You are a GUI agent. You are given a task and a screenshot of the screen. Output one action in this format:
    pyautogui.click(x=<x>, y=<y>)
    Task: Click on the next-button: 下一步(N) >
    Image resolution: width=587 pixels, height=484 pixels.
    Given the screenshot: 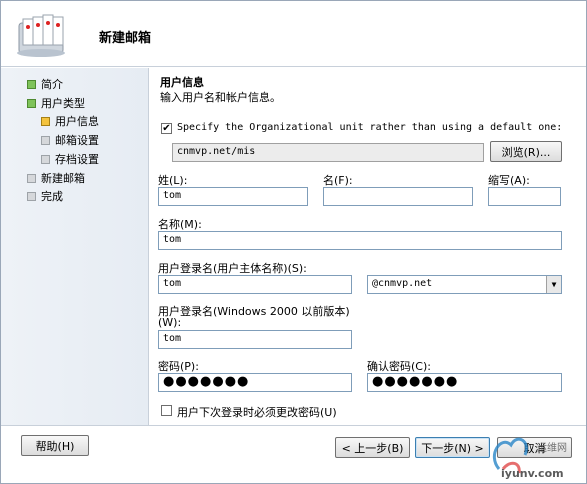 What is the action you would take?
    pyautogui.click(x=452, y=447)
    